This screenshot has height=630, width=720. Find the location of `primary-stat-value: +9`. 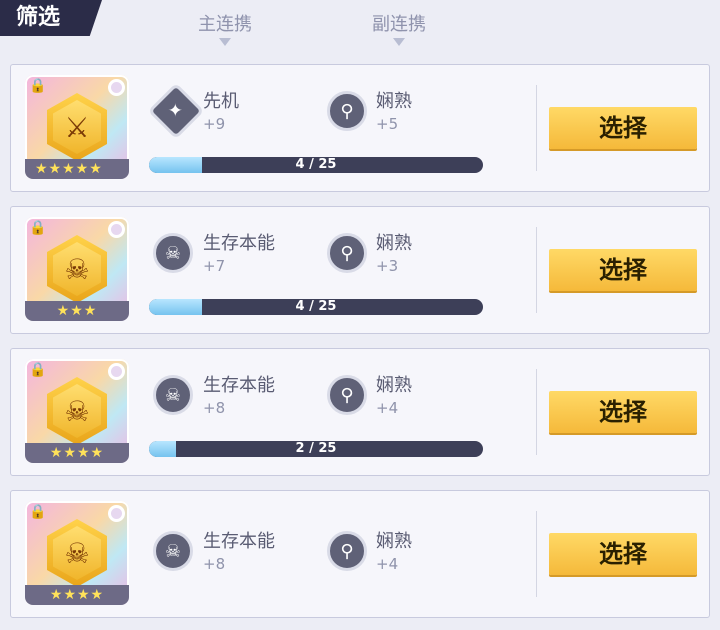

primary-stat-value: +9 is located at coordinates (214, 124).